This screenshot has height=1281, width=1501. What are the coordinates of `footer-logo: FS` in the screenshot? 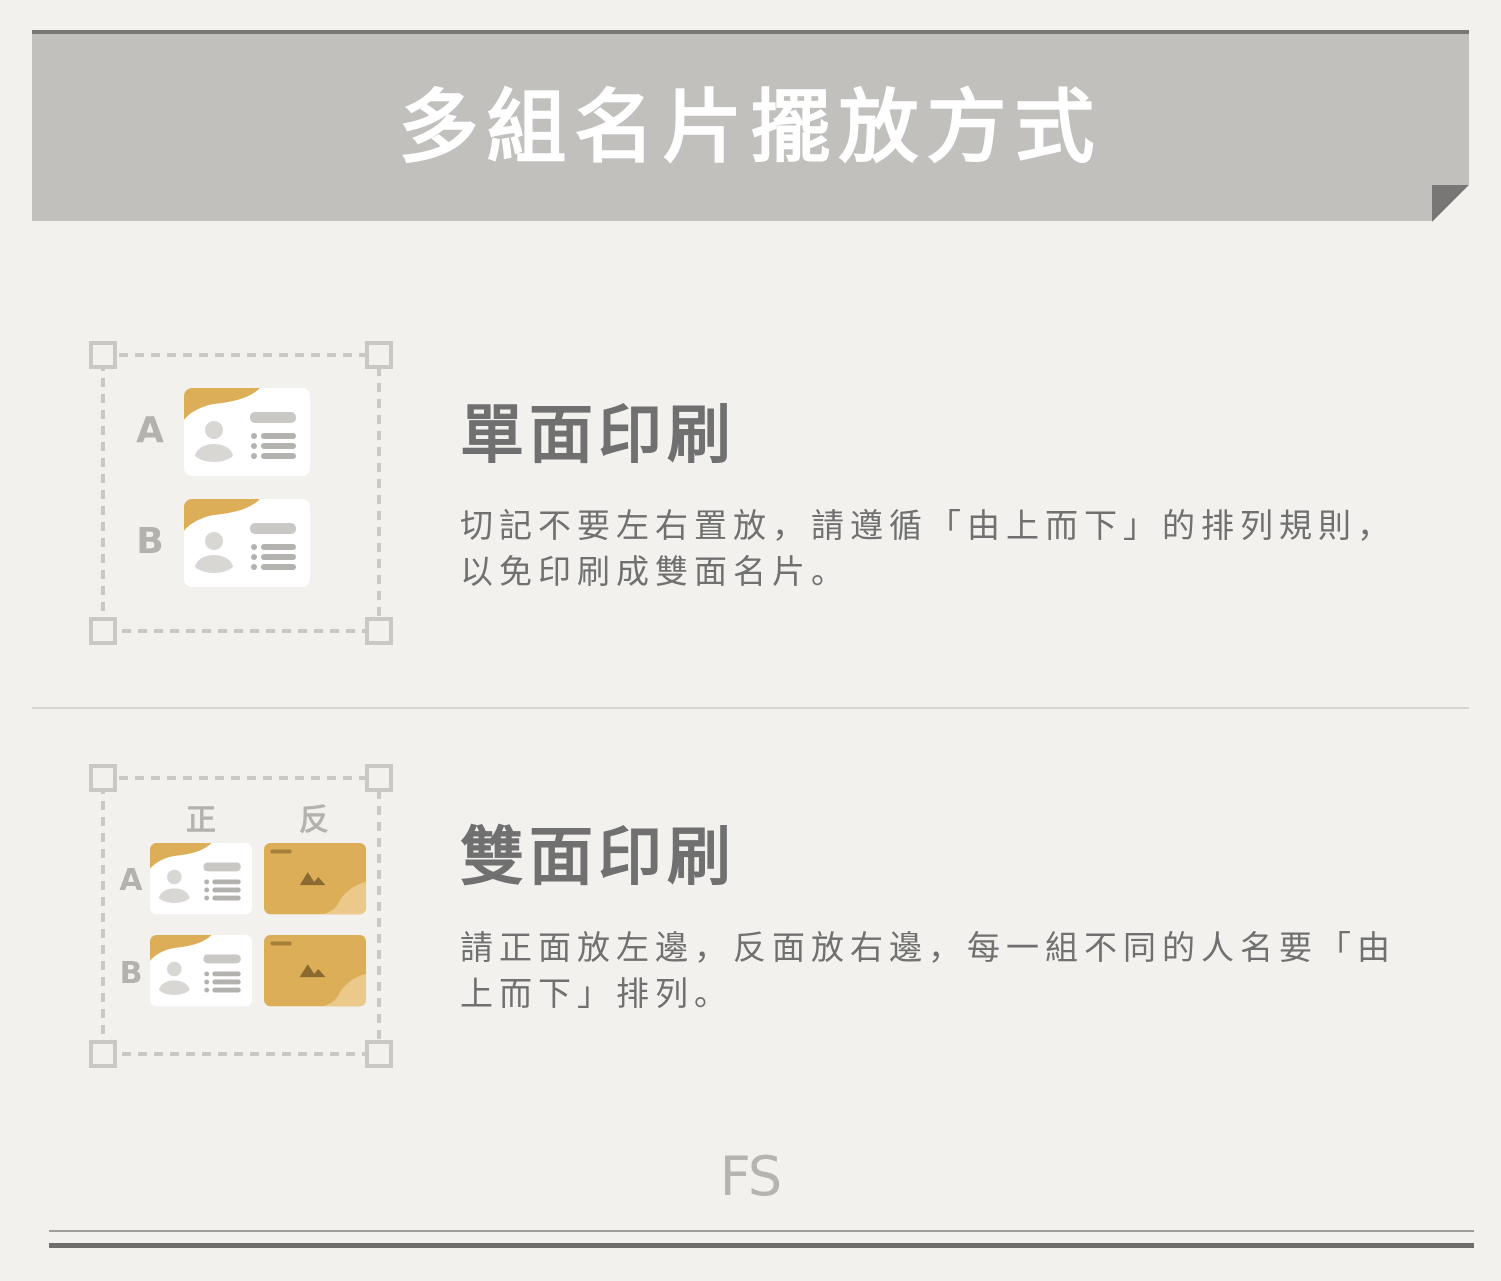 It's located at (750, 1176).